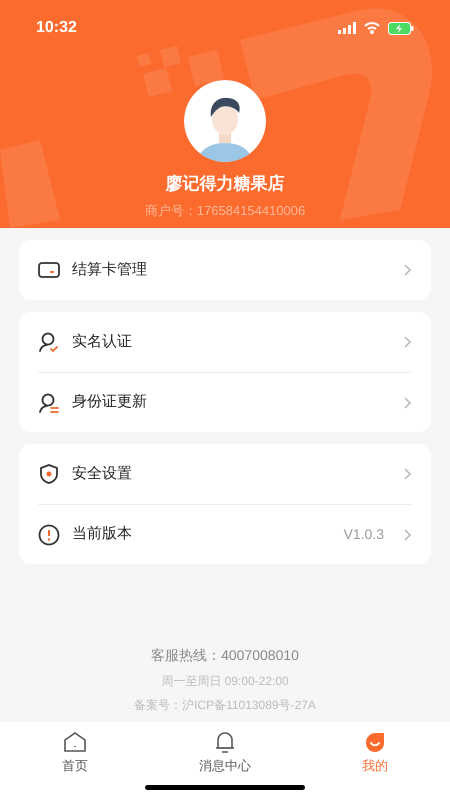 This screenshot has width=450, height=800. What do you see at coordinates (225, 402) in the screenshot?
I see `menu-item: 身份证更新` at bounding box center [225, 402].